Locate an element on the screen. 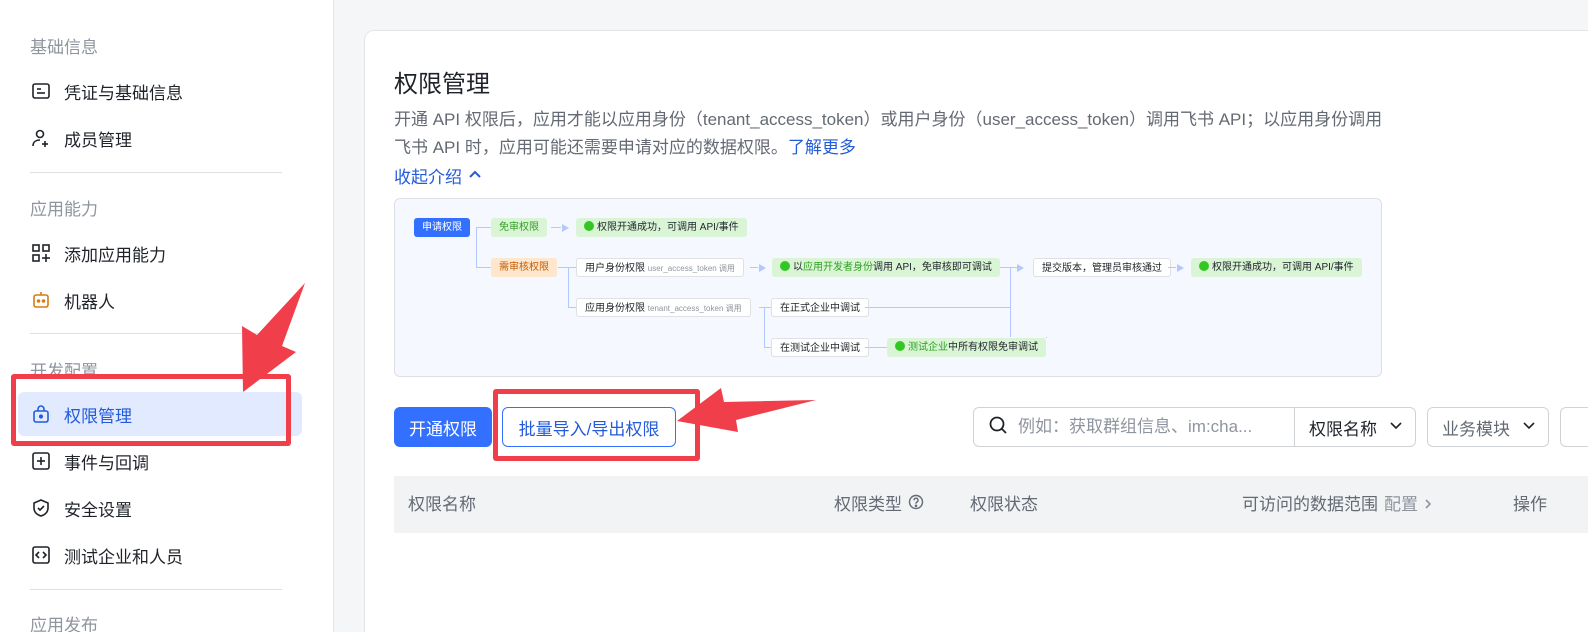 The width and height of the screenshot is (1588, 632). sidebar-item-label: 机器人 is located at coordinates (89, 302).